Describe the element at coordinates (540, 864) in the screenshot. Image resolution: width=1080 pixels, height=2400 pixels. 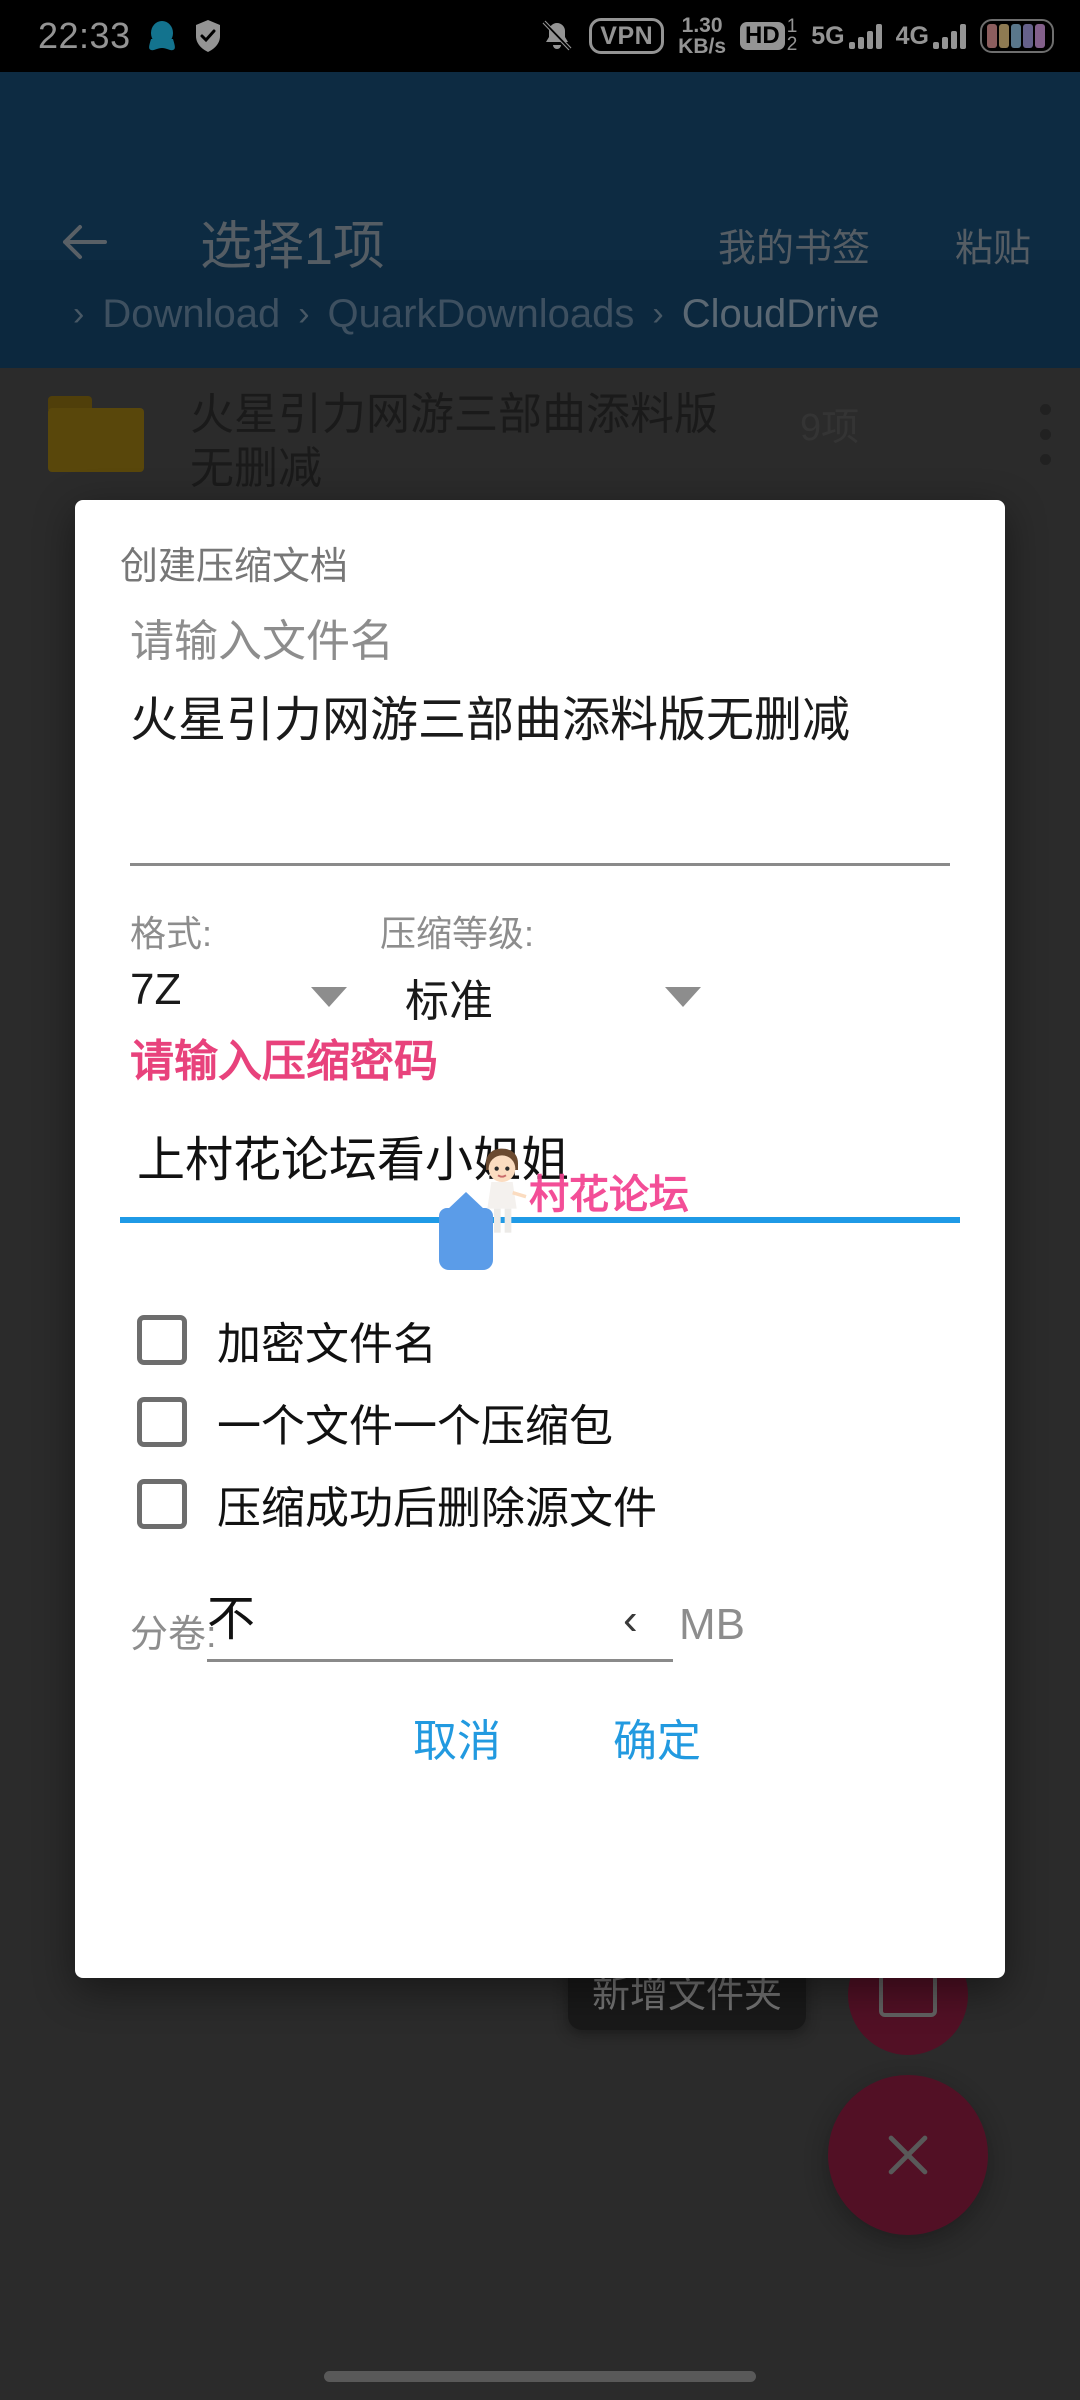
I see `filename-underline` at that location.